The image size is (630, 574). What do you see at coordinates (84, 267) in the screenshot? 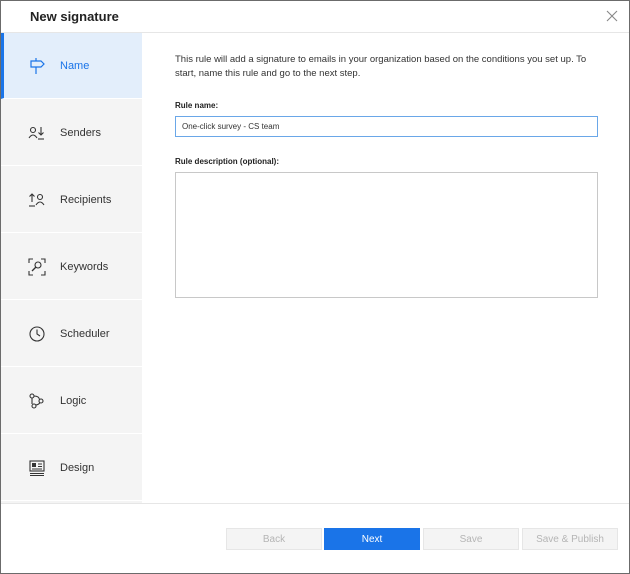
I see `sidebar-item-label: Keywords` at bounding box center [84, 267].